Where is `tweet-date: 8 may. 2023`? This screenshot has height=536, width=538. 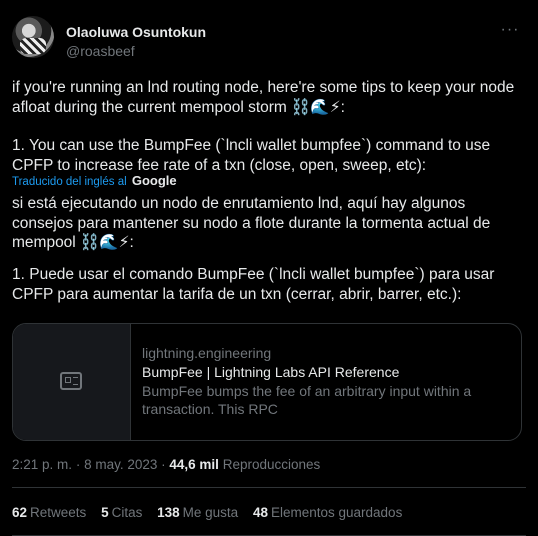
tweet-date: 8 may. 2023 is located at coordinates (120, 464).